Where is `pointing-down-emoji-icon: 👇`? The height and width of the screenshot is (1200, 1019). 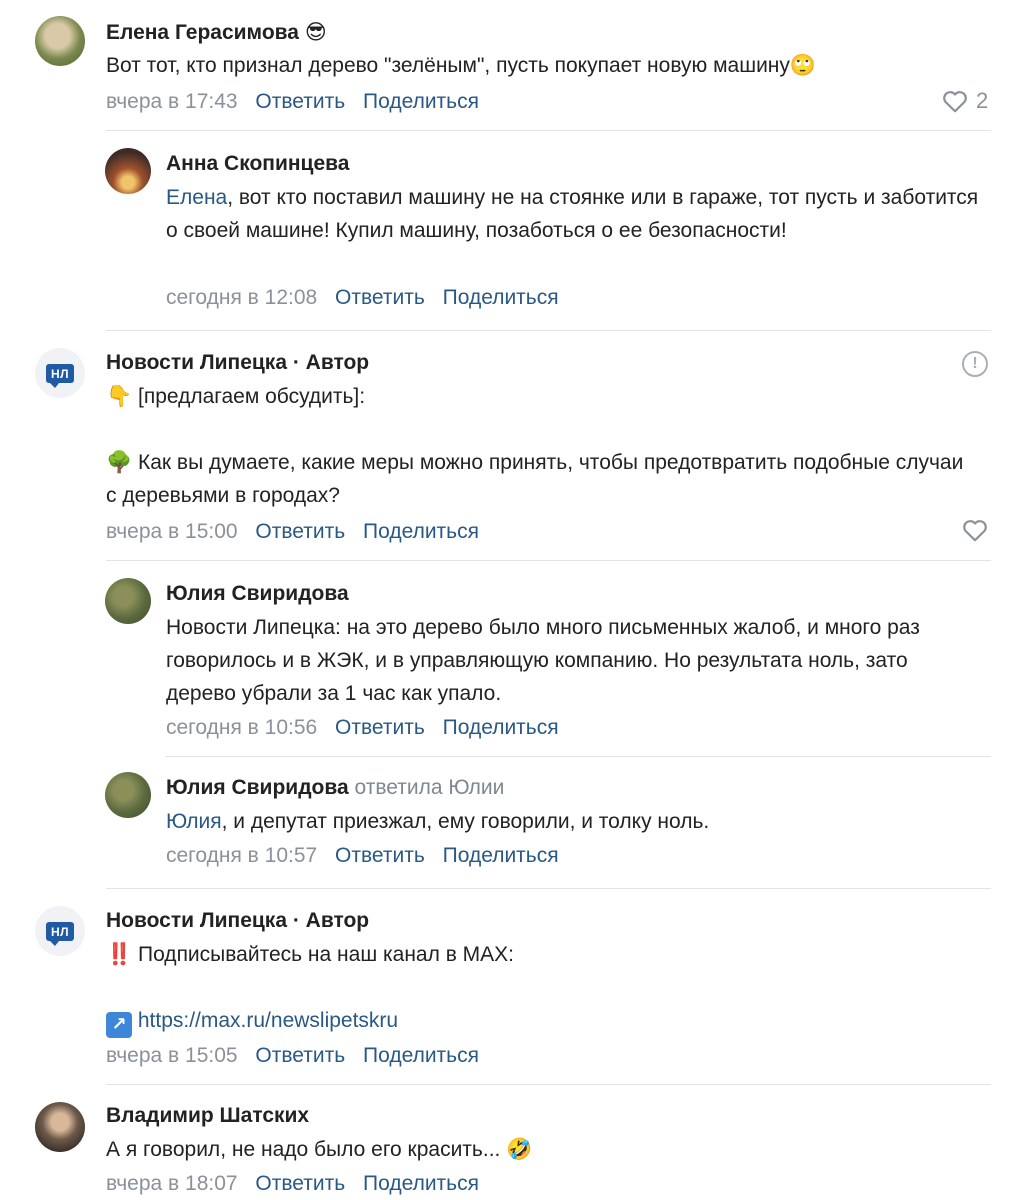
pointing-down-emoji-icon: 👇 is located at coordinates (119, 396).